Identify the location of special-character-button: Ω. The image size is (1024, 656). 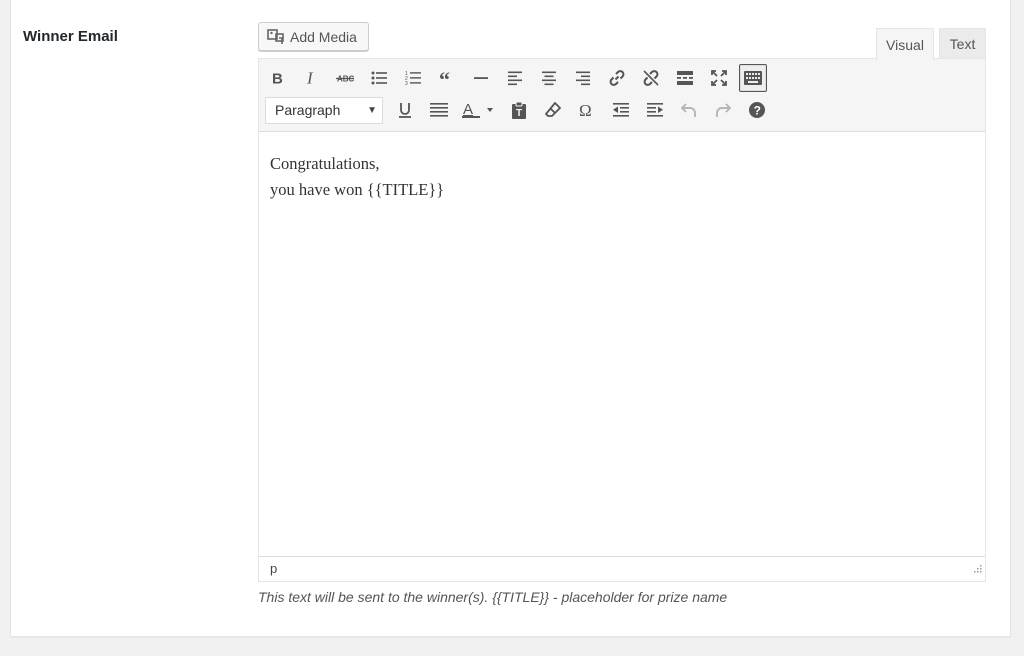
(587, 110).